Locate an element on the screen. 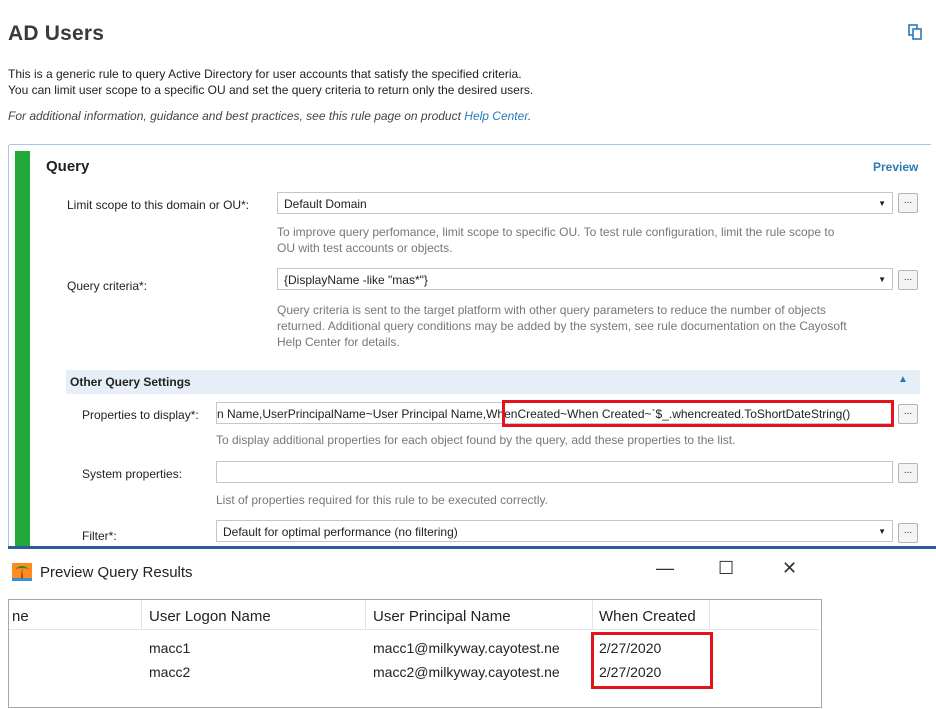  palm-tree-icon is located at coordinates (22, 572).